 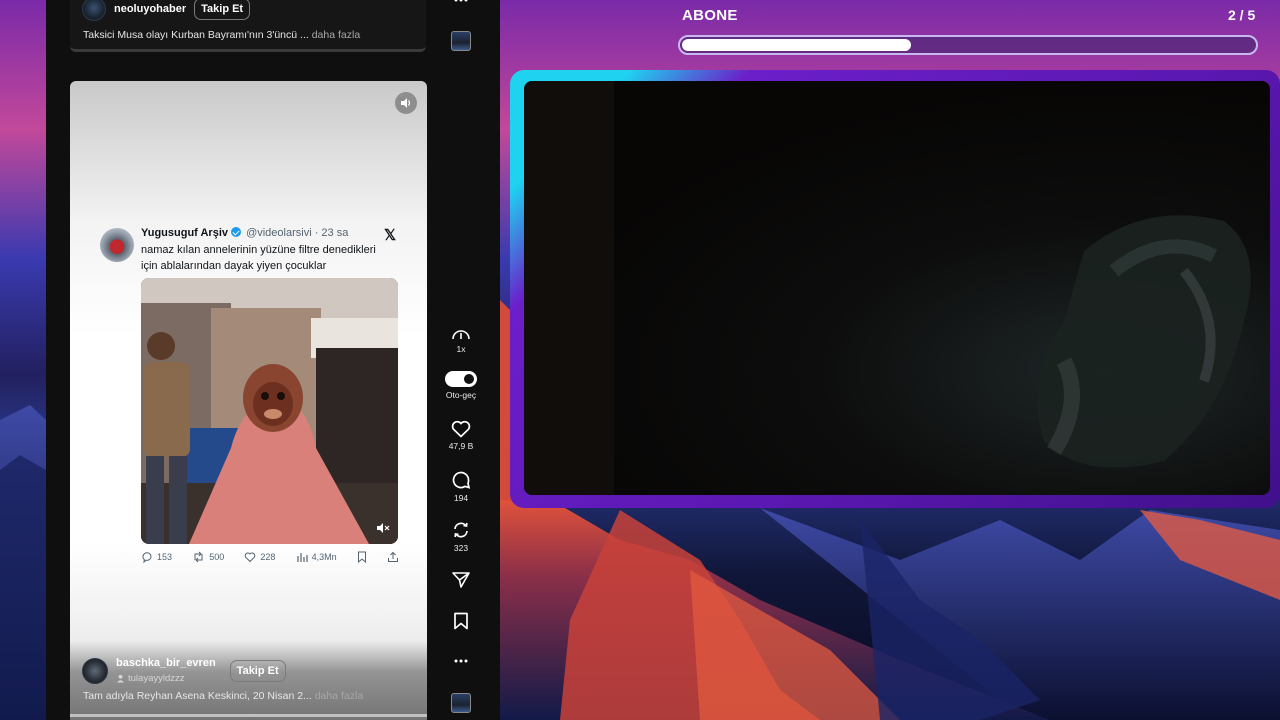 What do you see at coordinates (236, 232) in the screenshot?
I see `verified-badge-icon` at bounding box center [236, 232].